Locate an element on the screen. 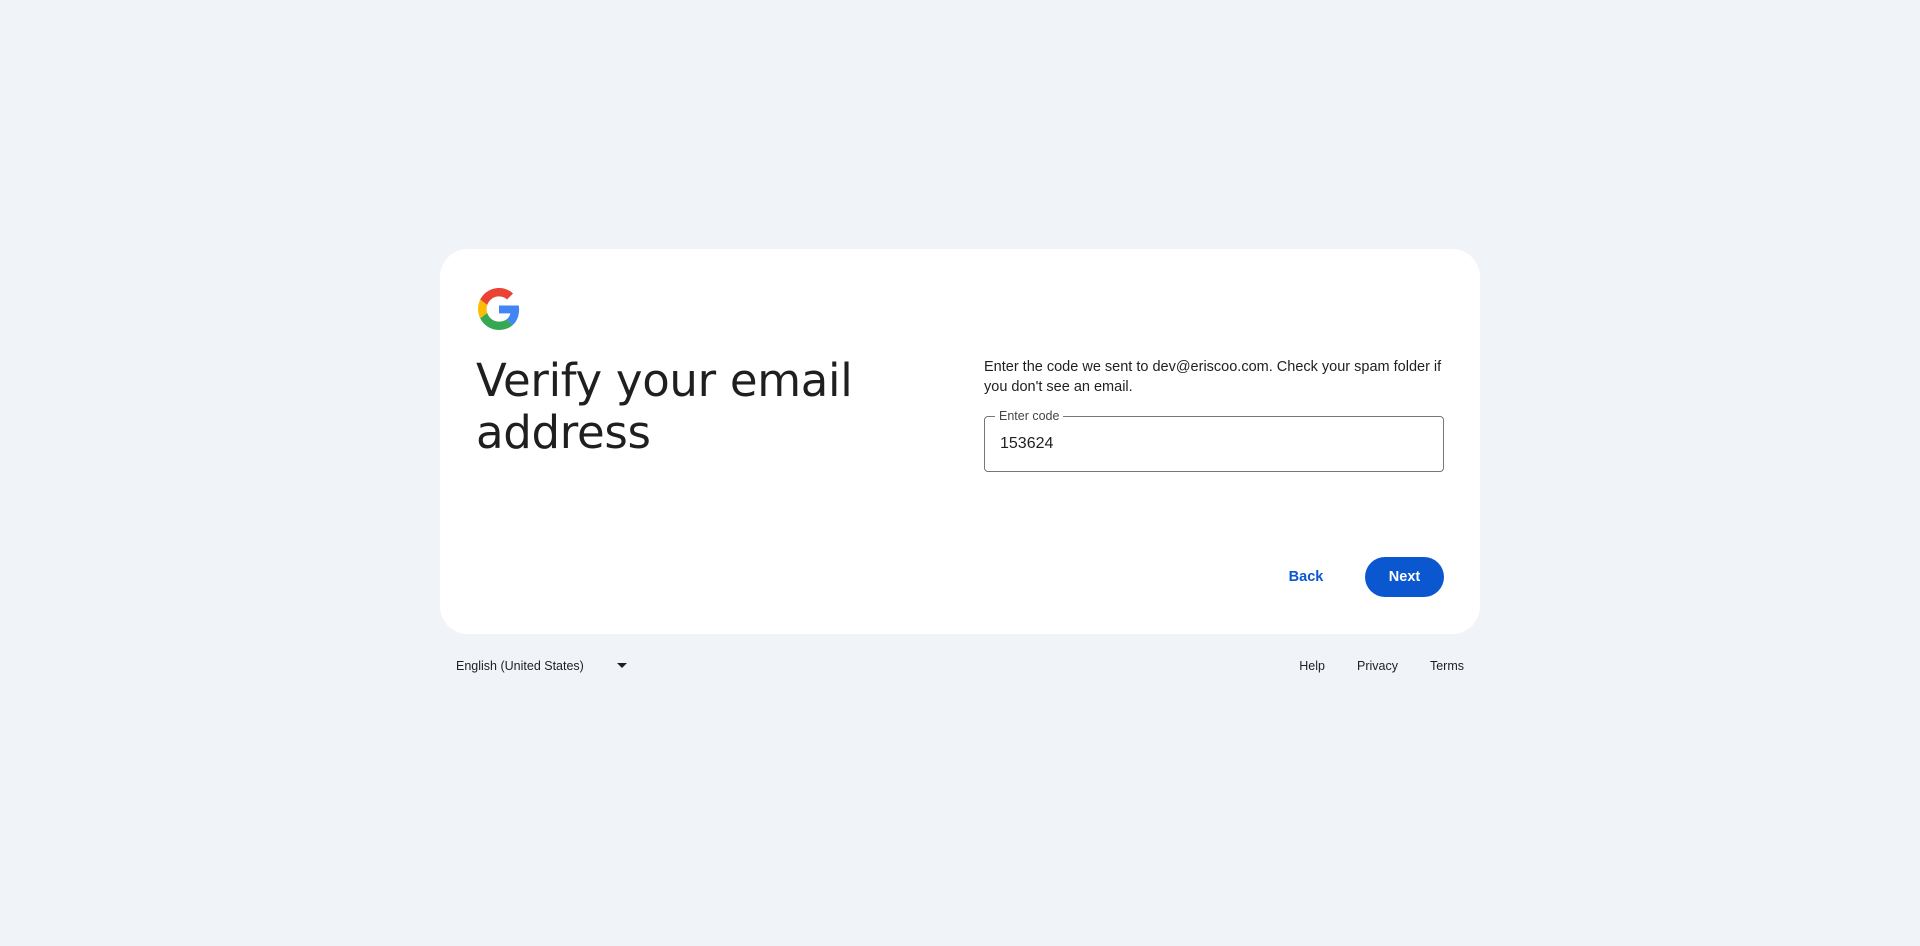 The width and height of the screenshot is (1920, 946). language-selector: English (United States) is located at coordinates (539, 666).